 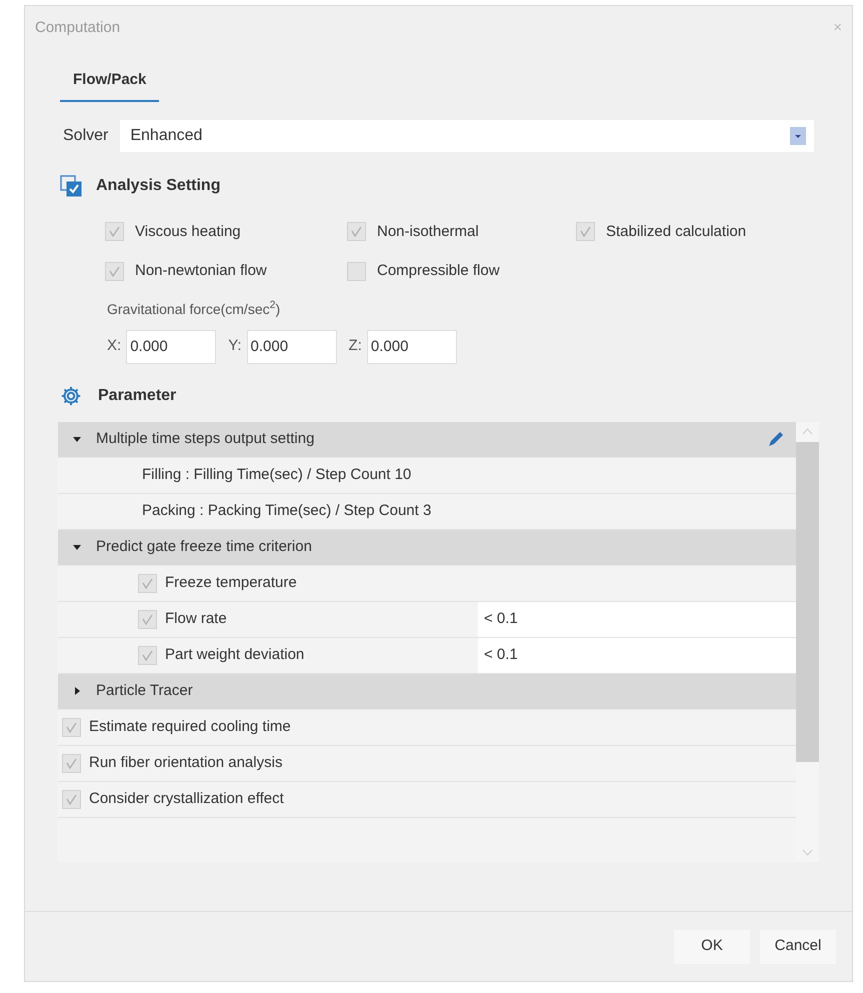 I want to click on axis-label: X:, so click(x=114, y=346).